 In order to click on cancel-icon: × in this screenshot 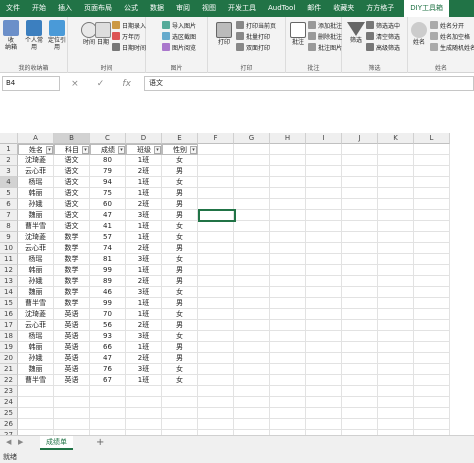, I will do `click(75, 84)`.